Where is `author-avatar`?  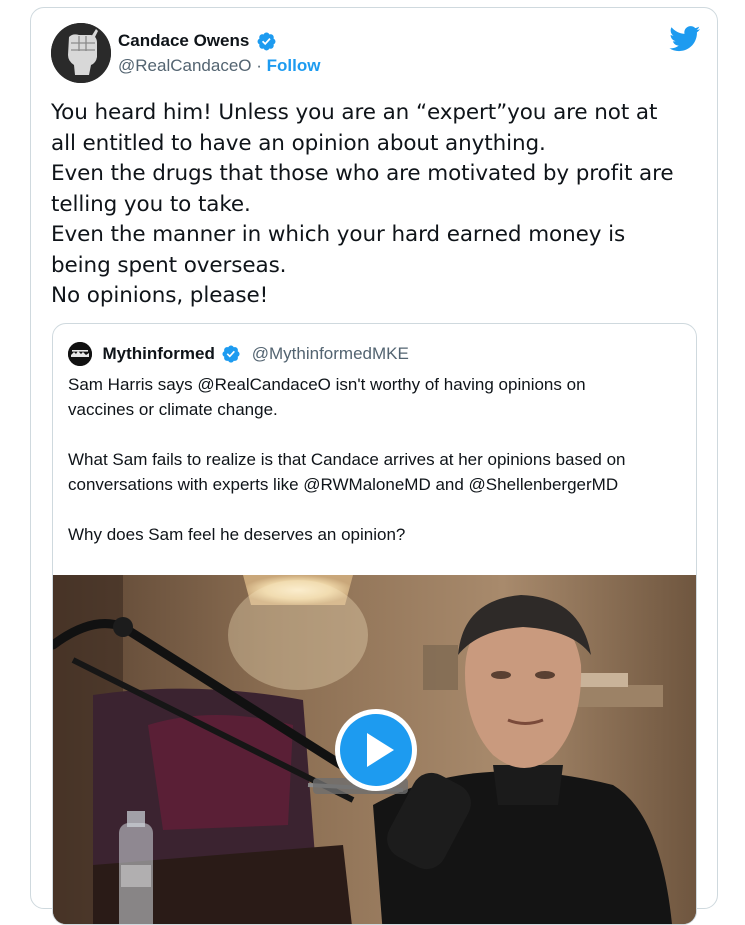 author-avatar is located at coordinates (81, 53).